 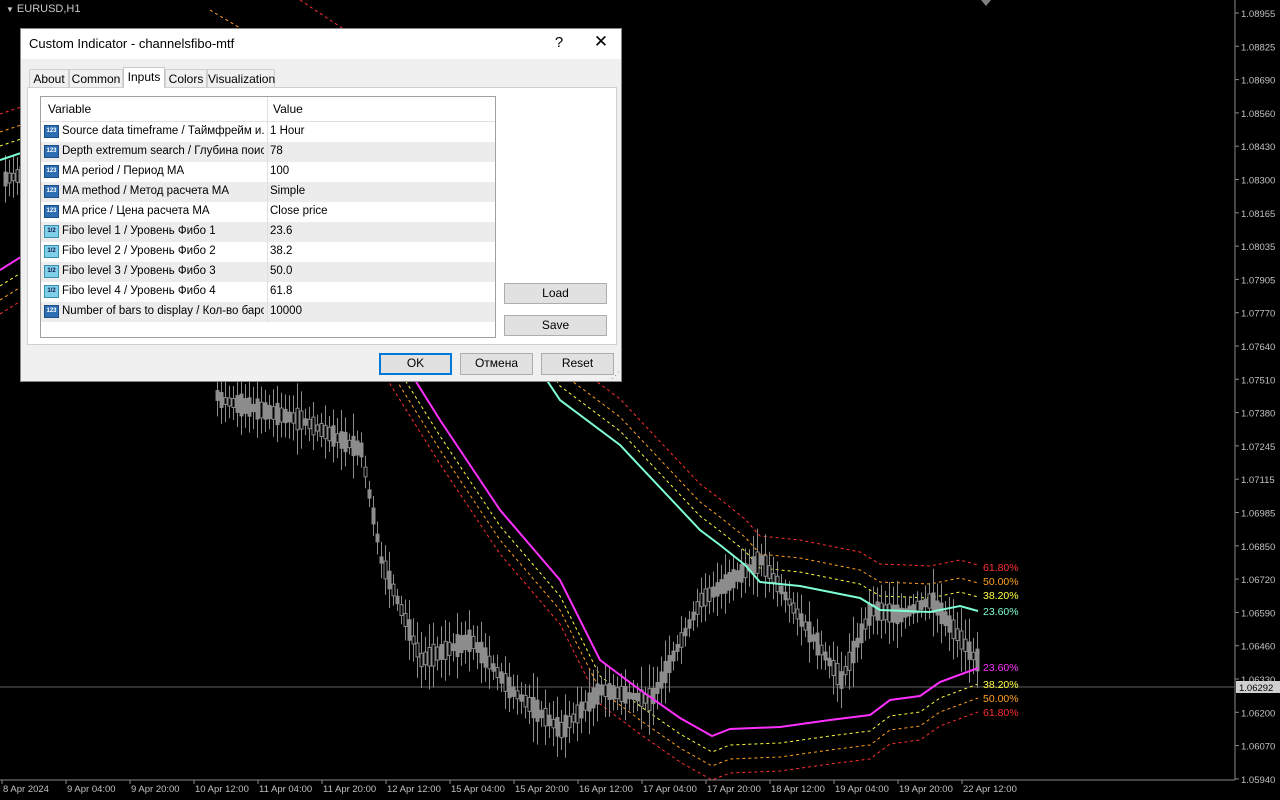 What do you see at coordinates (1001, 582) in the screenshot?
I see `upper-fib-label: 50.00%` at bounding box center [1001, 582].